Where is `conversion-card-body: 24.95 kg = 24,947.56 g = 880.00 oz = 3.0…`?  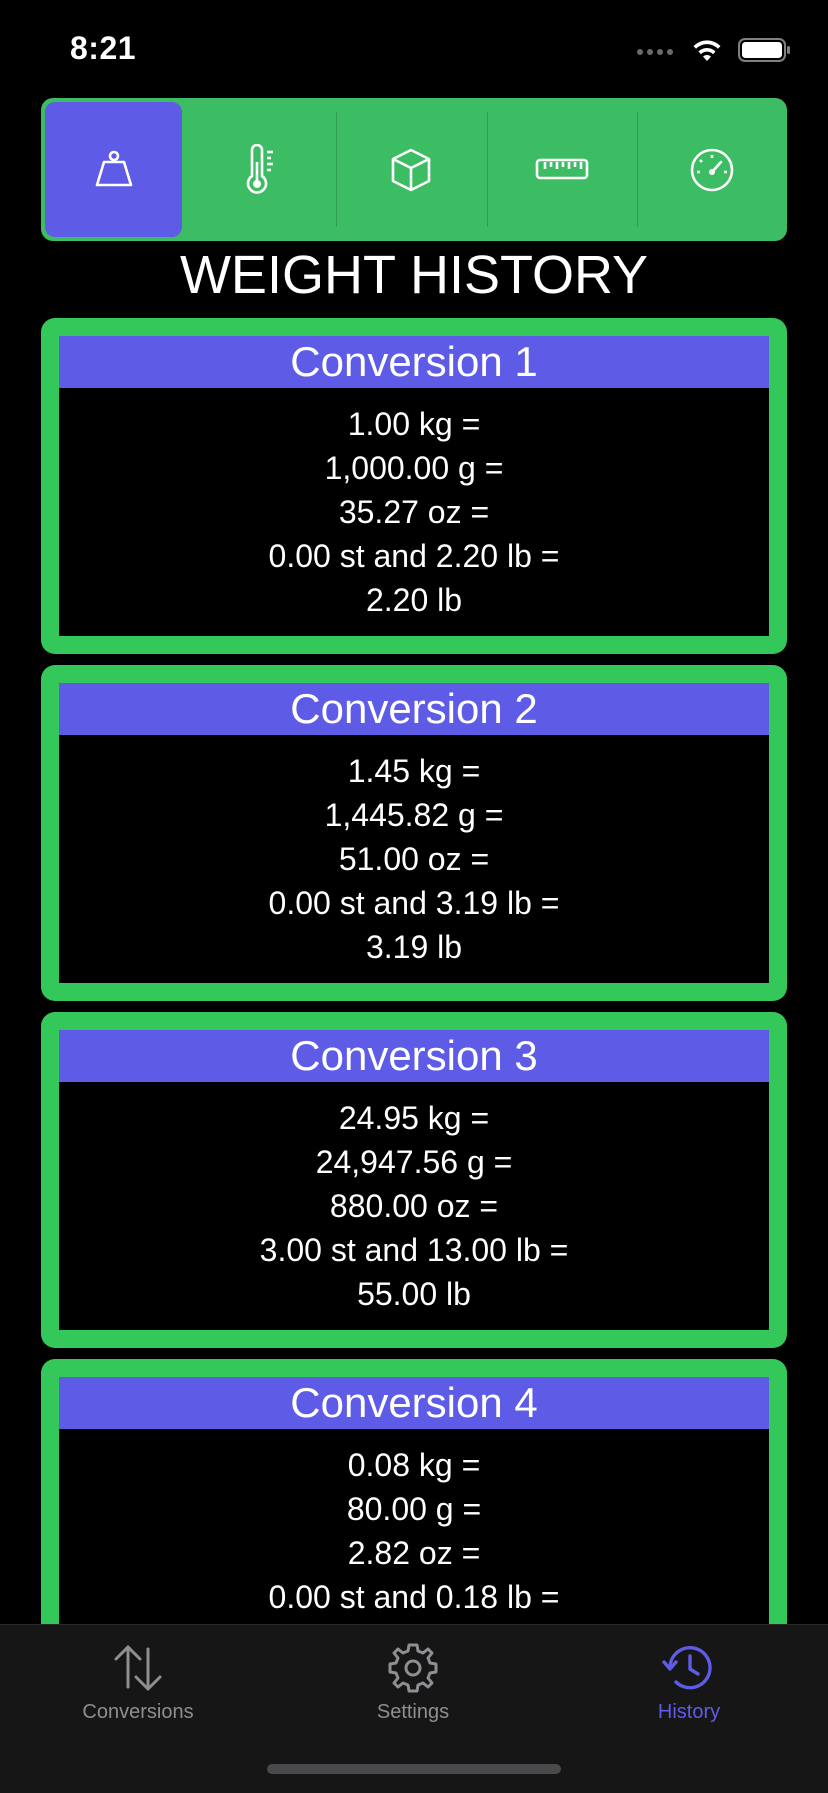
conversion-card-body: 24.95 kg = 24,947.56 g = 880.00 oz = 3.0… is located at coordinates (414, 1199).